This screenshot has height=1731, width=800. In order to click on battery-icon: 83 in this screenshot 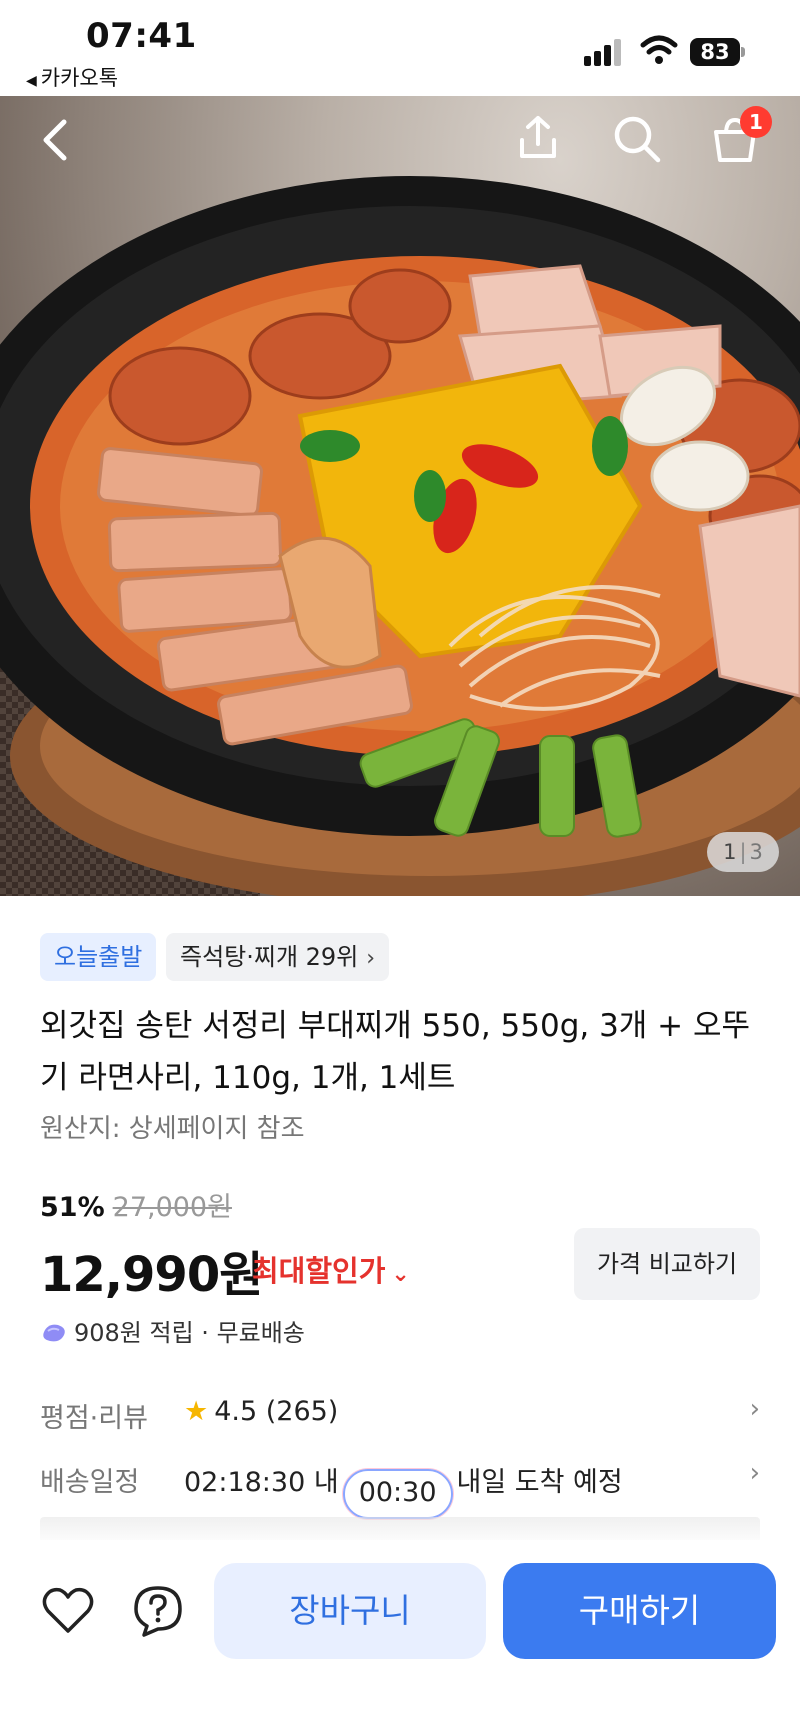, I will do `click(718, 52)`.